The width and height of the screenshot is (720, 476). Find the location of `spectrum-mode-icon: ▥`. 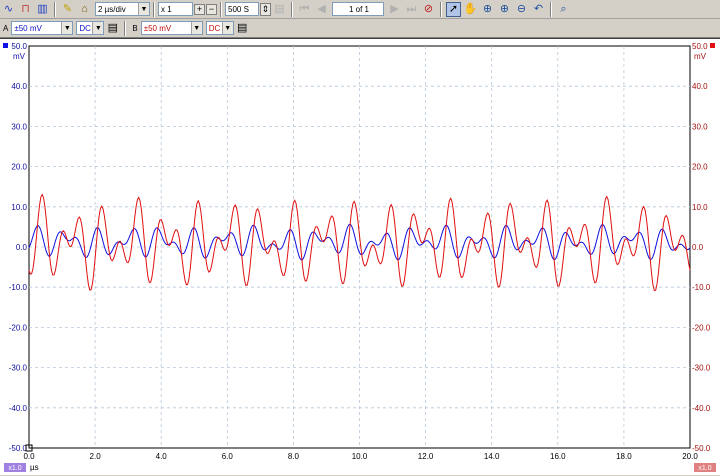

spectrum-mode-icon: ▥ is located at coordinates (42, 9).